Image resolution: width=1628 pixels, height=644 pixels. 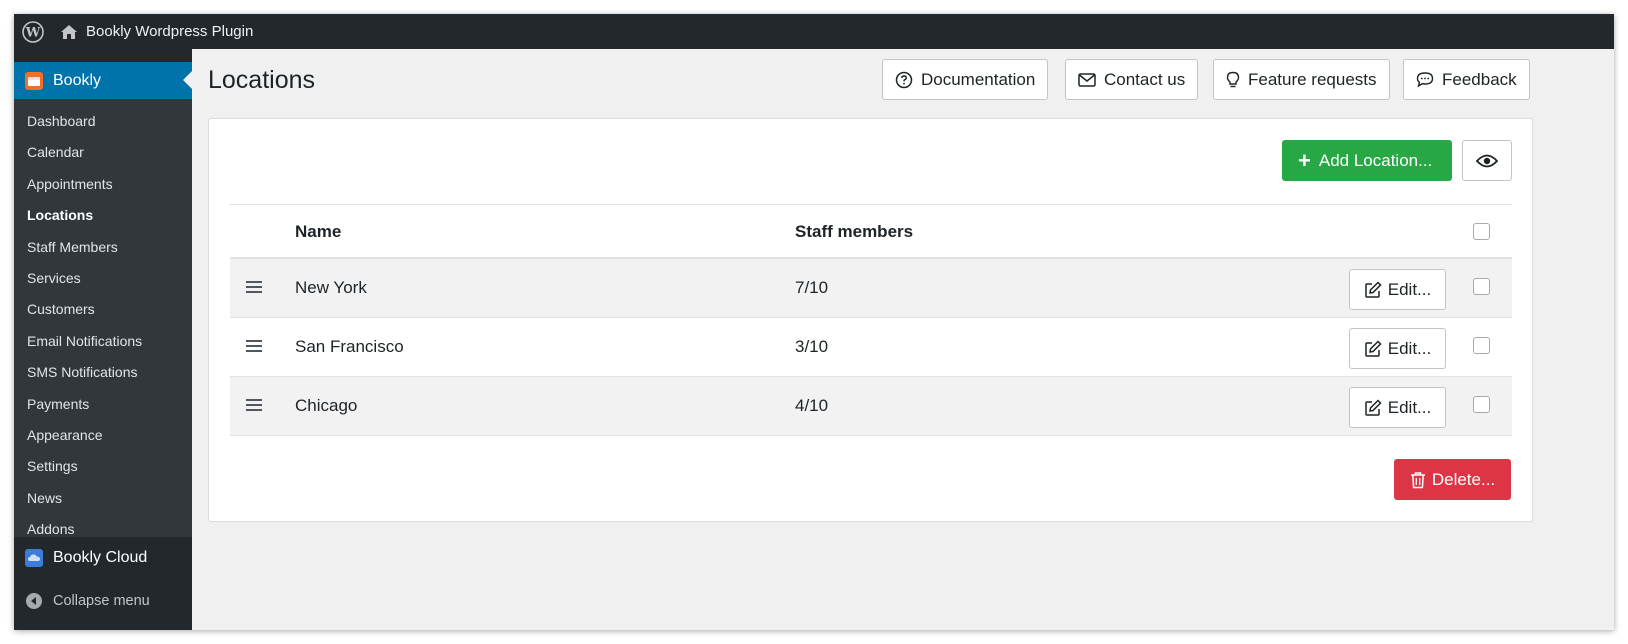 What do you see at coordinates (103, 498) in the screenshot?
I see `sidebar-item-news: News` at bounding box center [103, 498].